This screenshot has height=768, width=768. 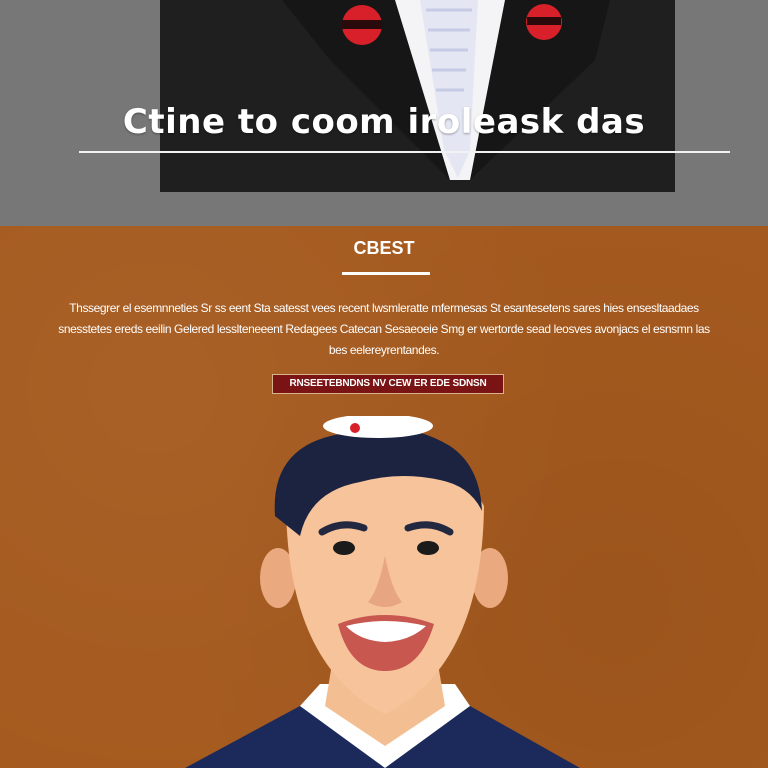 What do you see at coordinates (344, 548) in the screenshot?
I see `portrait-left-eye` at bounding box center [344, 548].